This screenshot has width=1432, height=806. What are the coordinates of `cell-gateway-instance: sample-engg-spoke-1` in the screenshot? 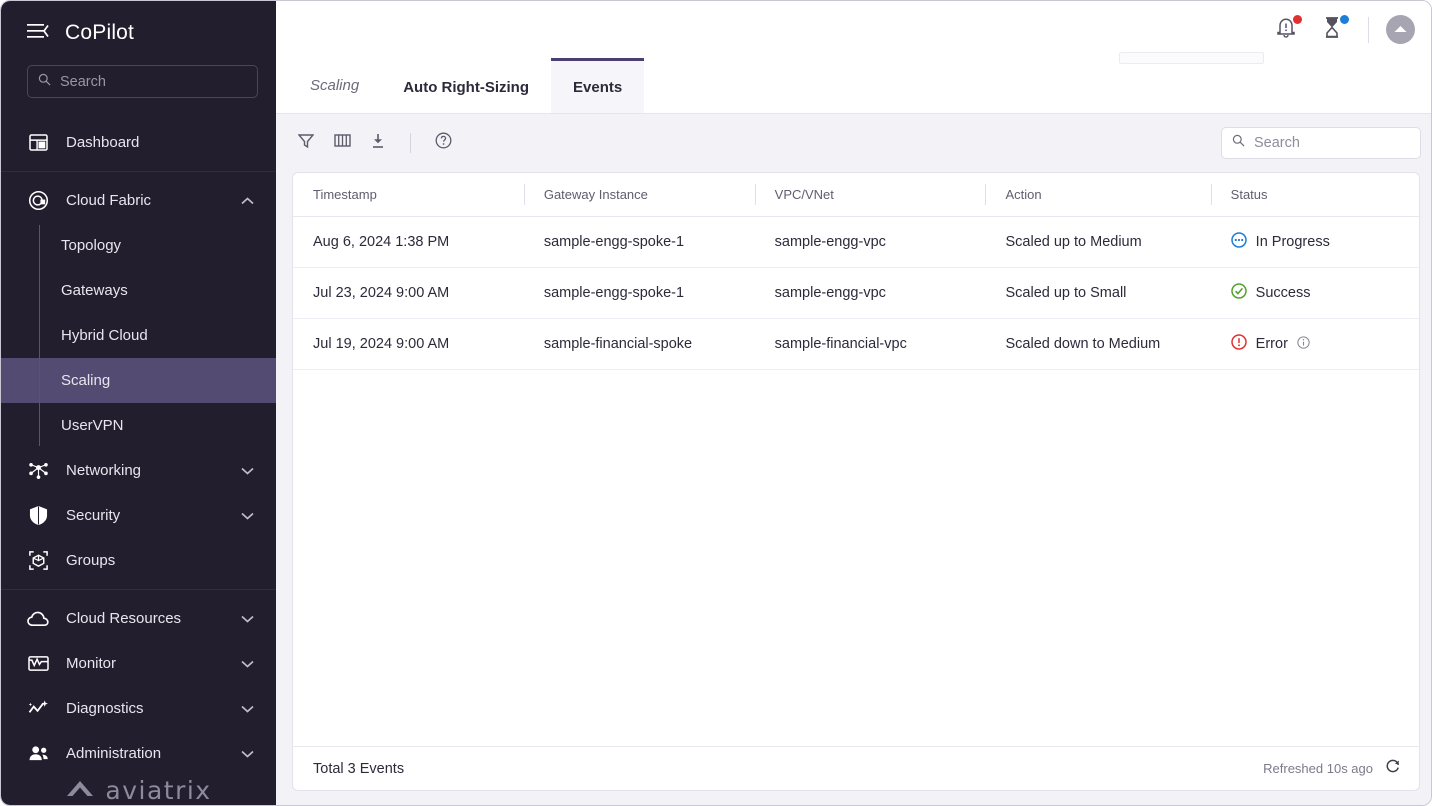 It's located at (639, 242).